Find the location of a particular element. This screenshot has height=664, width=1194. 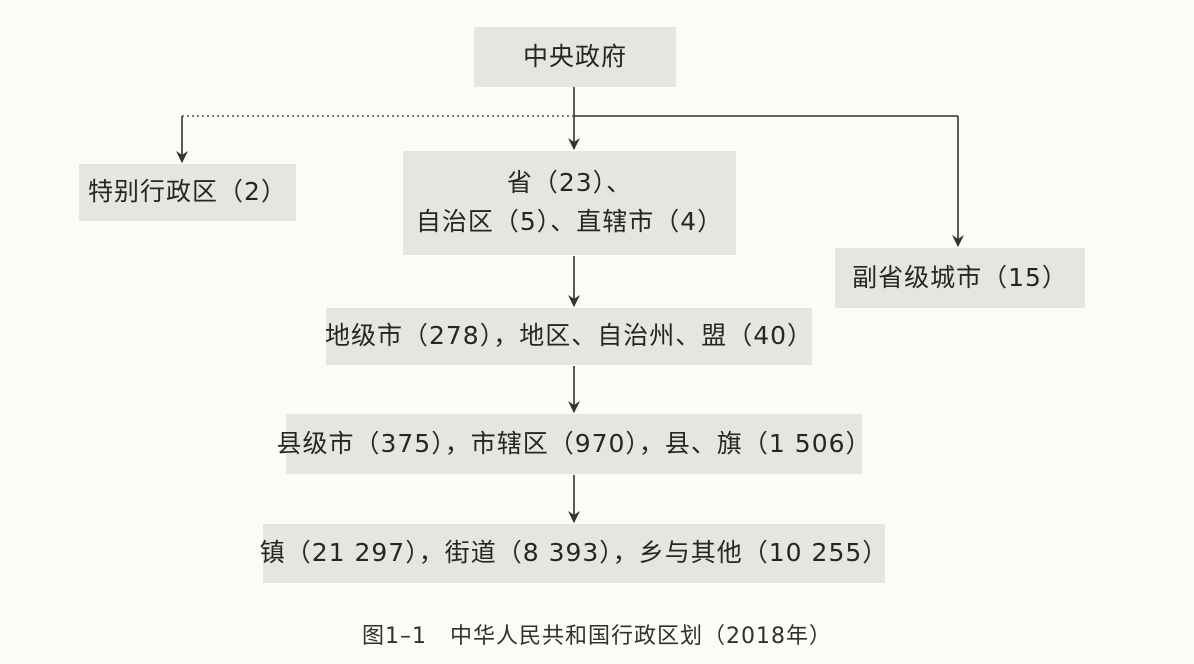

node-prefecture-level: 地级市（278），地区、自治州、盟（40） is located at coordinates (569, 336).